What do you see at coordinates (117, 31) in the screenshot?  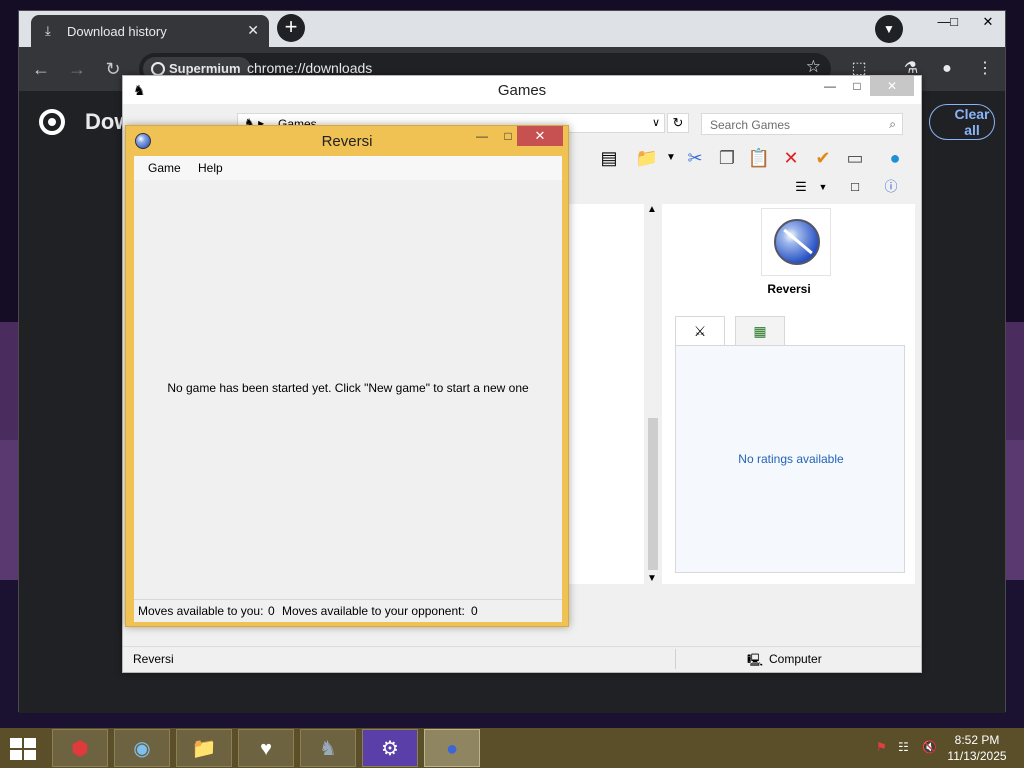 I see `tab-title: Download history` at bounding box center [117, 31].